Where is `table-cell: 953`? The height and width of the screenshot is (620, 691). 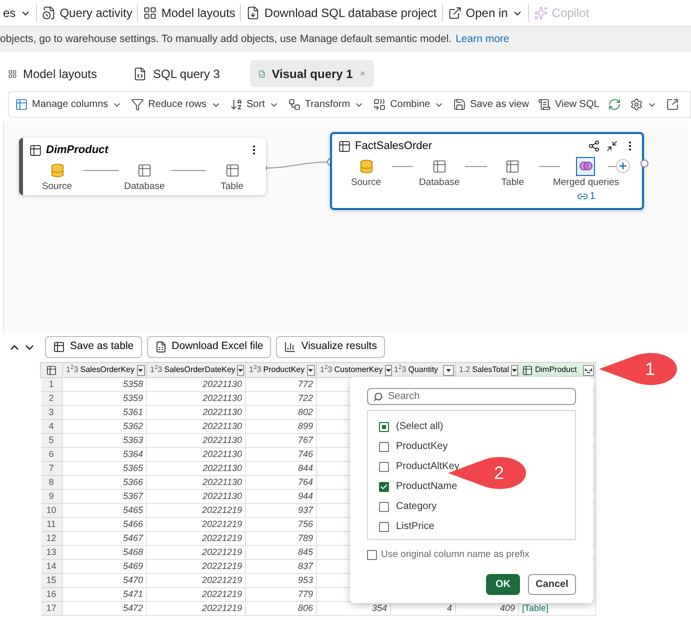
table-cell: 953 is located at coordinates (281, 581).